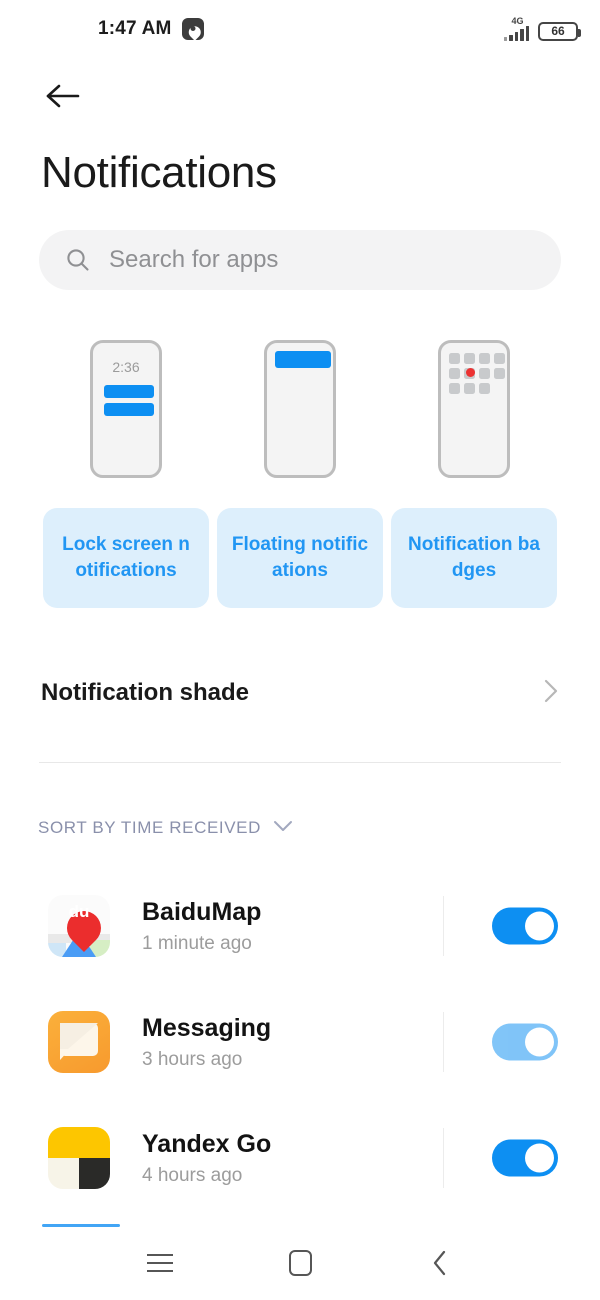  Describe the element at coordinates (197, 944) in the screenshot. I see `app-timestamp: 1 minute ago` at that location.